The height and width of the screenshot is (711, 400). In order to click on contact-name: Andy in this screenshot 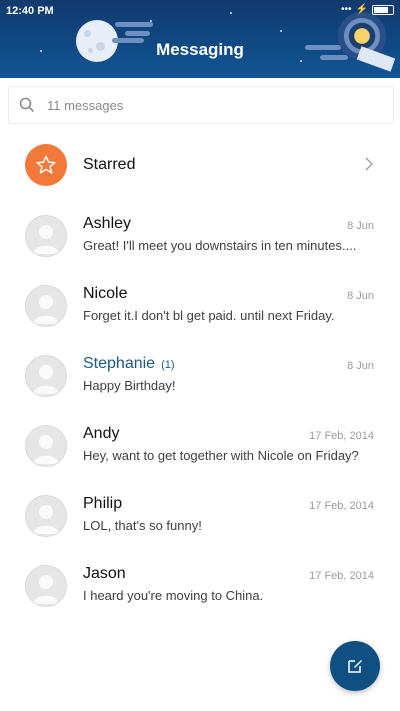, I will do `click(101, 434)`.